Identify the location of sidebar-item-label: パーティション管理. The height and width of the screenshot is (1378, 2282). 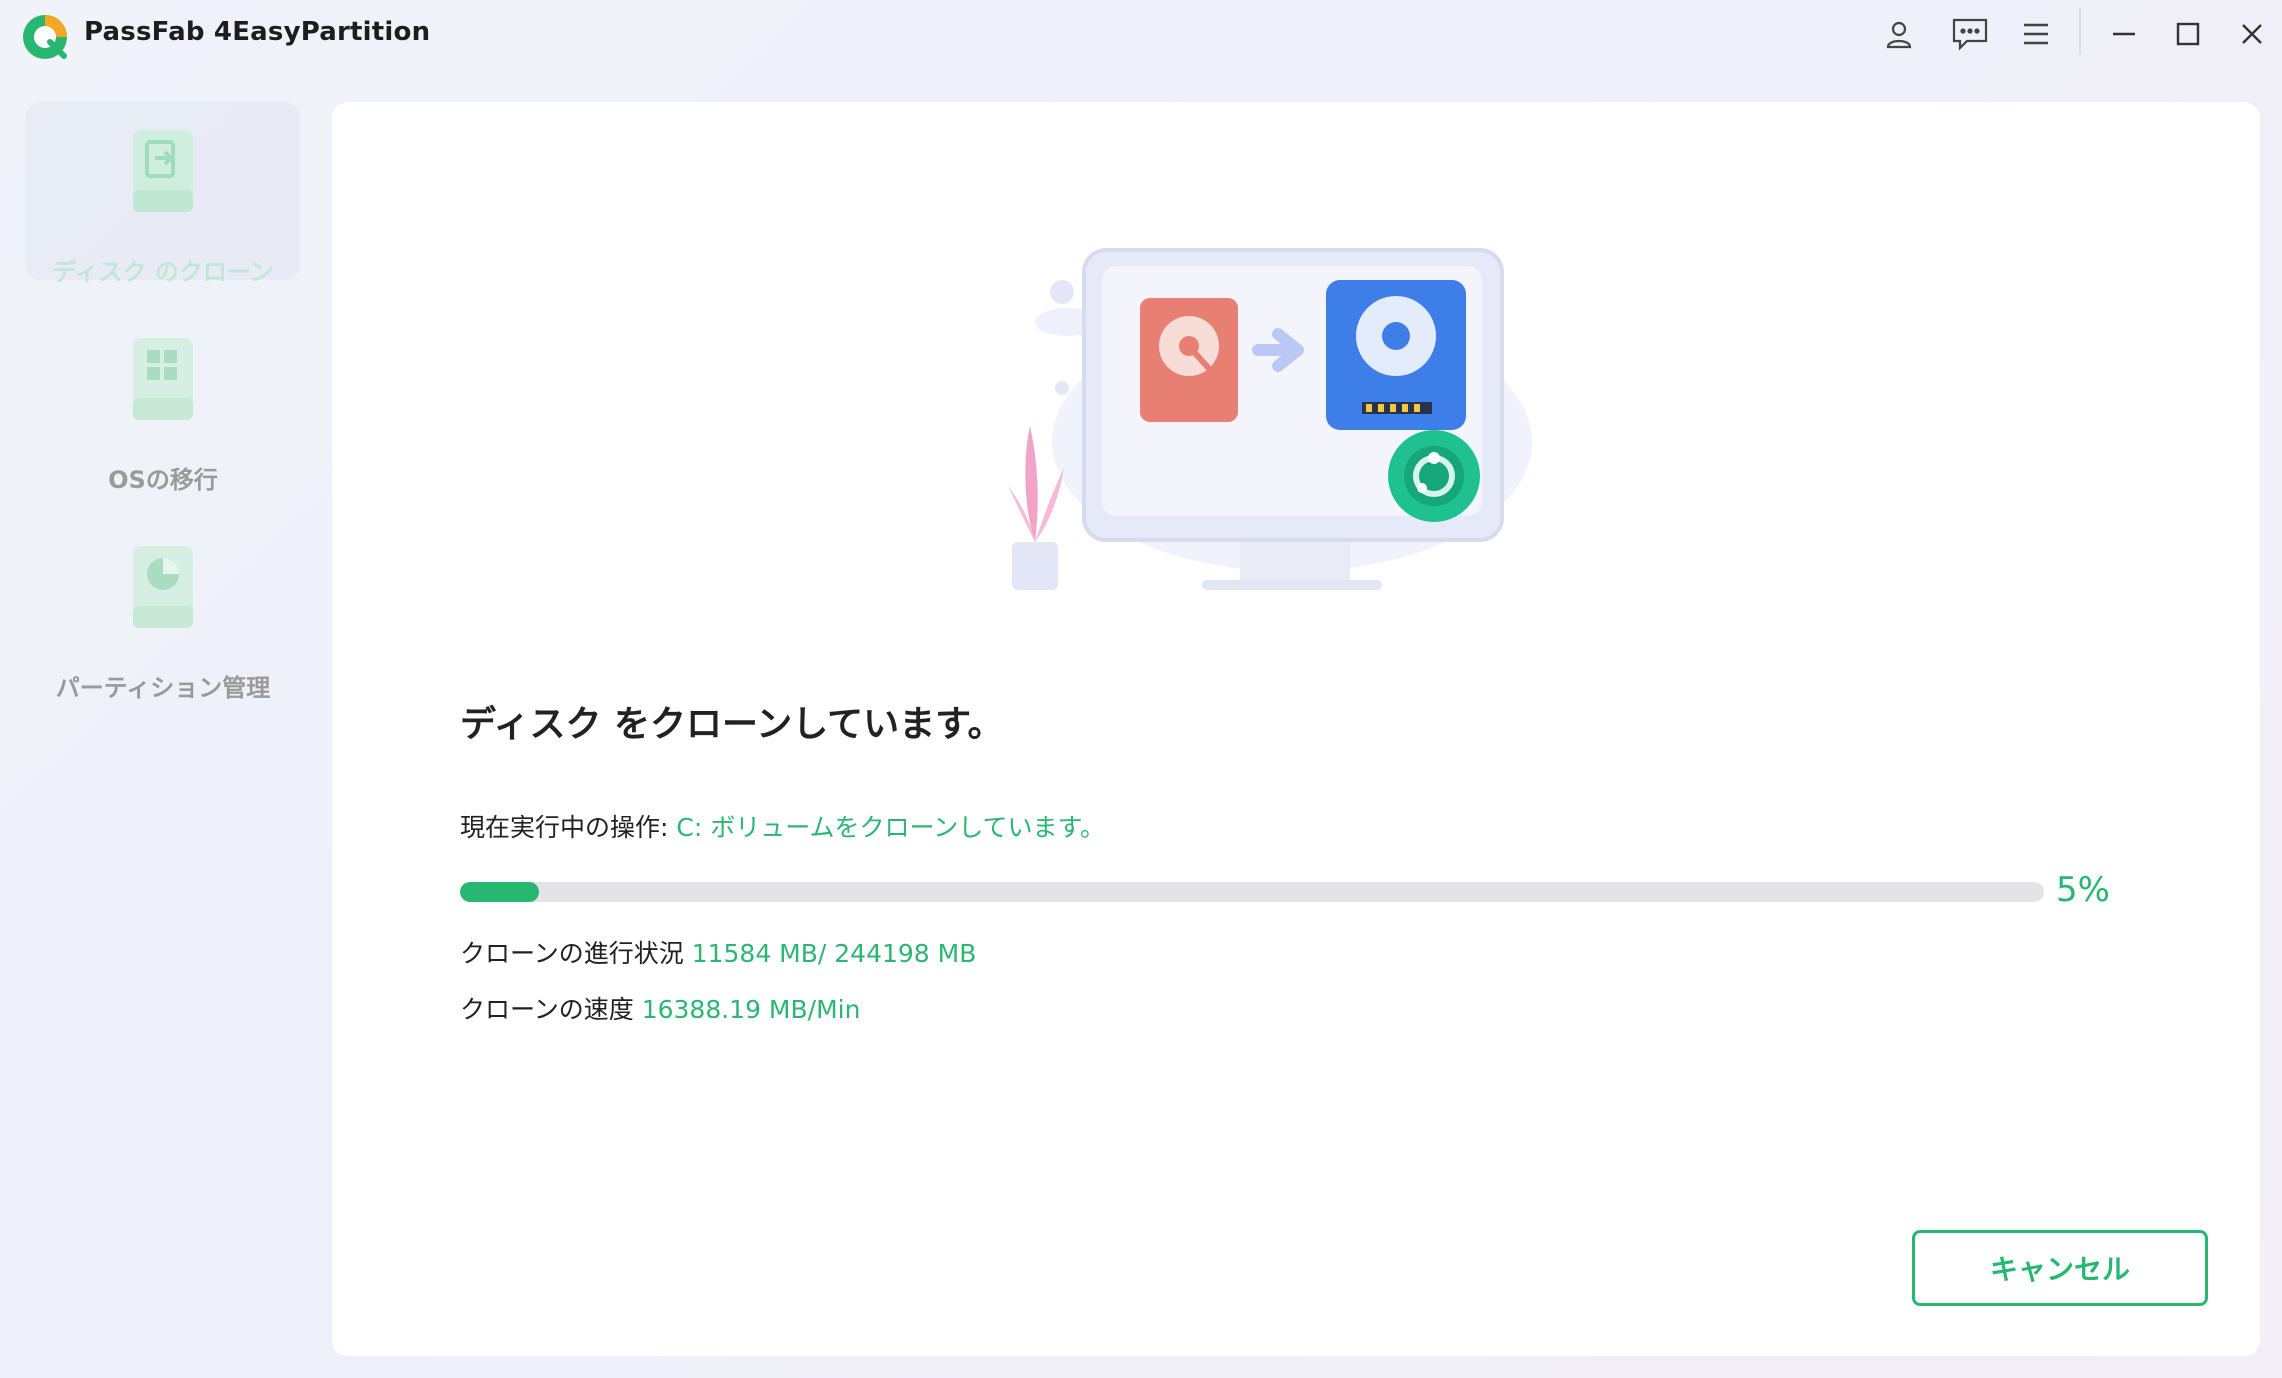
(163, 688).